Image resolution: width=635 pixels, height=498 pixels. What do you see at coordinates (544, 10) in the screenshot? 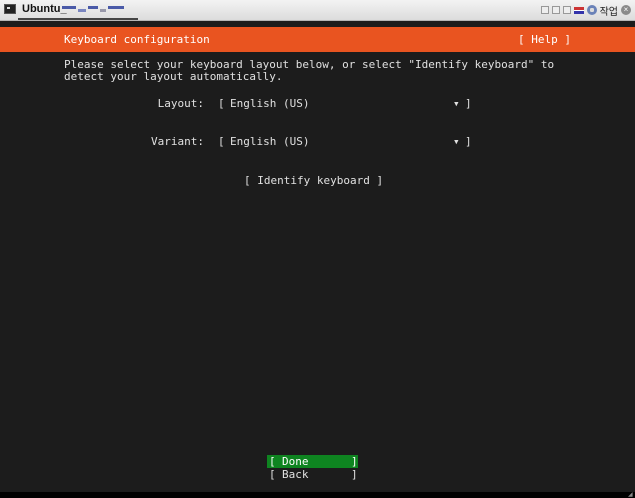
I see `minimize-icon` at bounding box center [544, 10].